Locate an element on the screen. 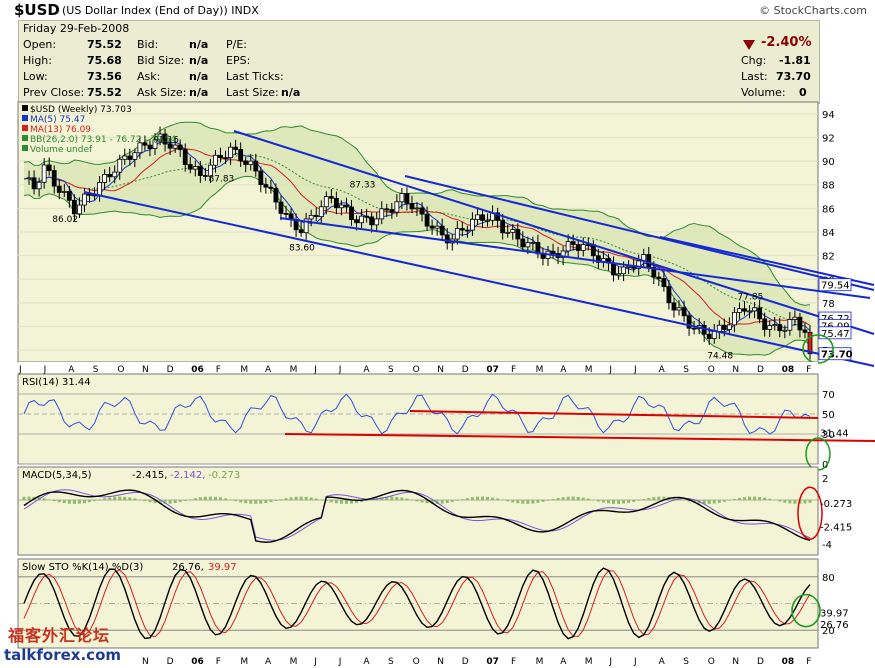 The width and height of the screenshot is (875, 668). legend-swatch is located at coordinates (25, 128).